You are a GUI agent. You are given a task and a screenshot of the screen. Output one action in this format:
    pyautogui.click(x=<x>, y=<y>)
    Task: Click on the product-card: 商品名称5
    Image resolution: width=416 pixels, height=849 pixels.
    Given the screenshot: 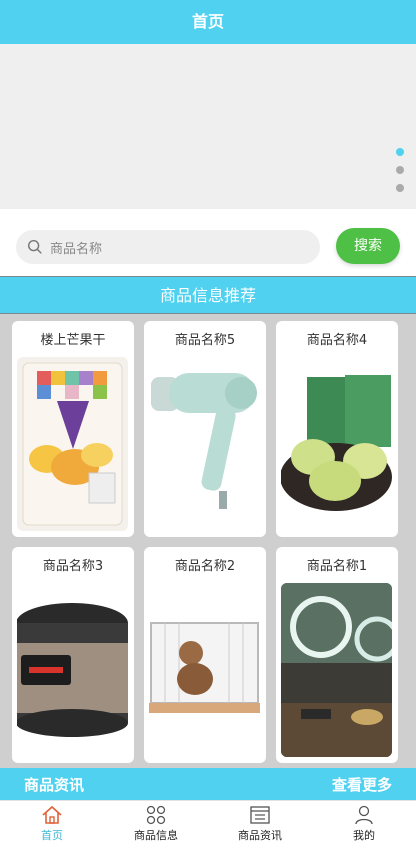 What is the action you would take?
    pyautogui.click(x=205, y=429)
    